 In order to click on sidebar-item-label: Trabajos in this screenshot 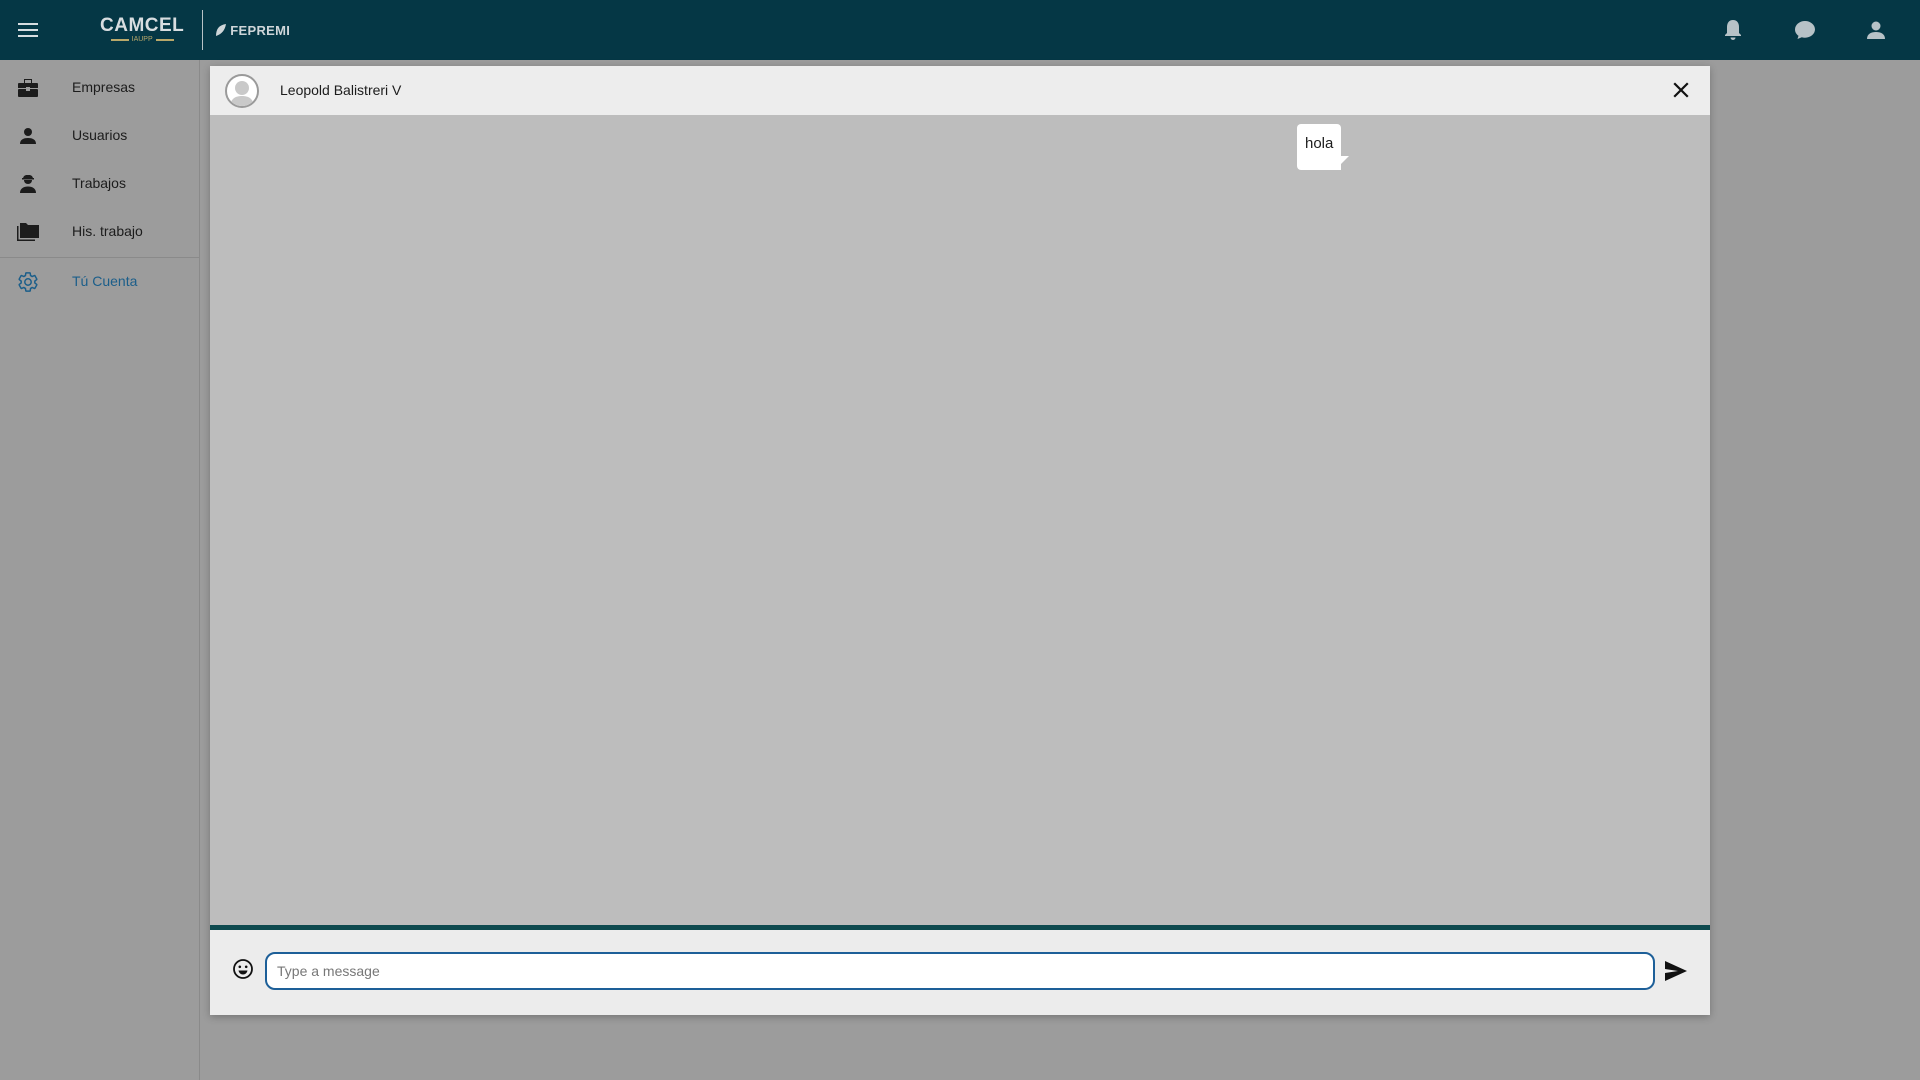, I will do `click(99, 183)`.